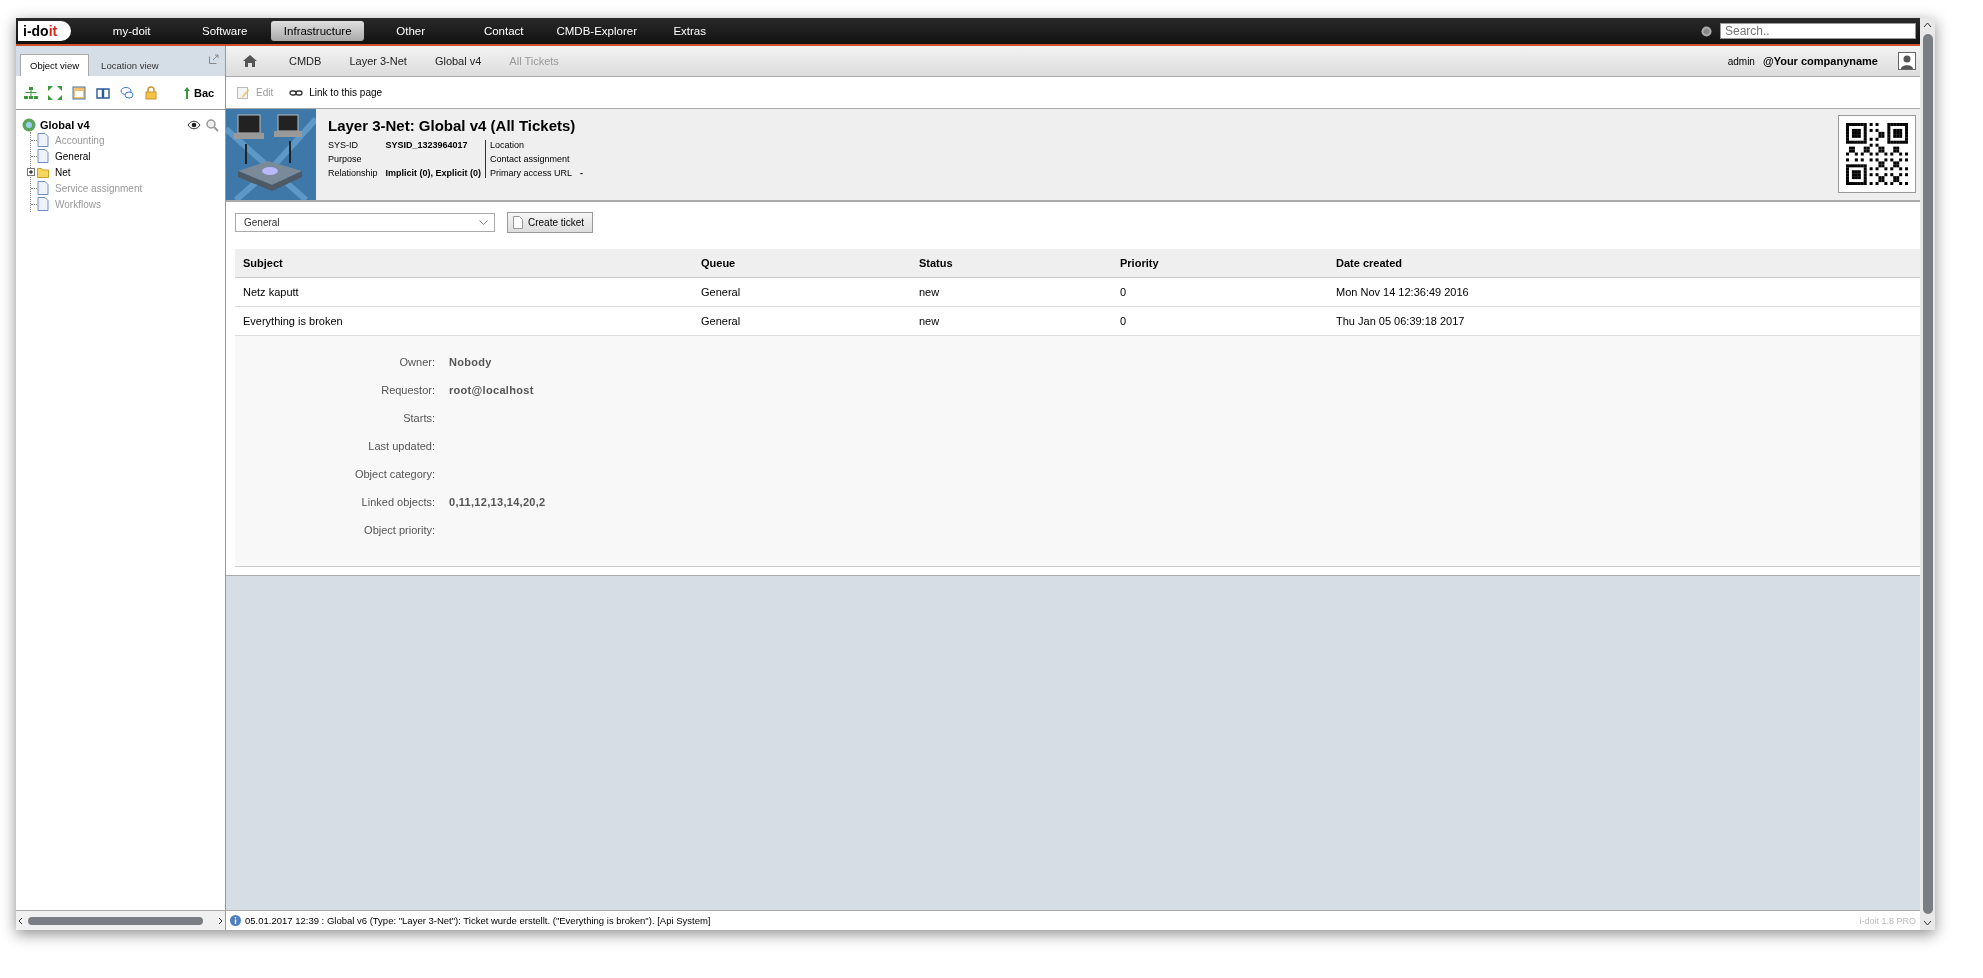 Image resolution: width=1983 pixels, height=978 pixels. I want to click on field-label: Contact assignment, so click(530, 159).